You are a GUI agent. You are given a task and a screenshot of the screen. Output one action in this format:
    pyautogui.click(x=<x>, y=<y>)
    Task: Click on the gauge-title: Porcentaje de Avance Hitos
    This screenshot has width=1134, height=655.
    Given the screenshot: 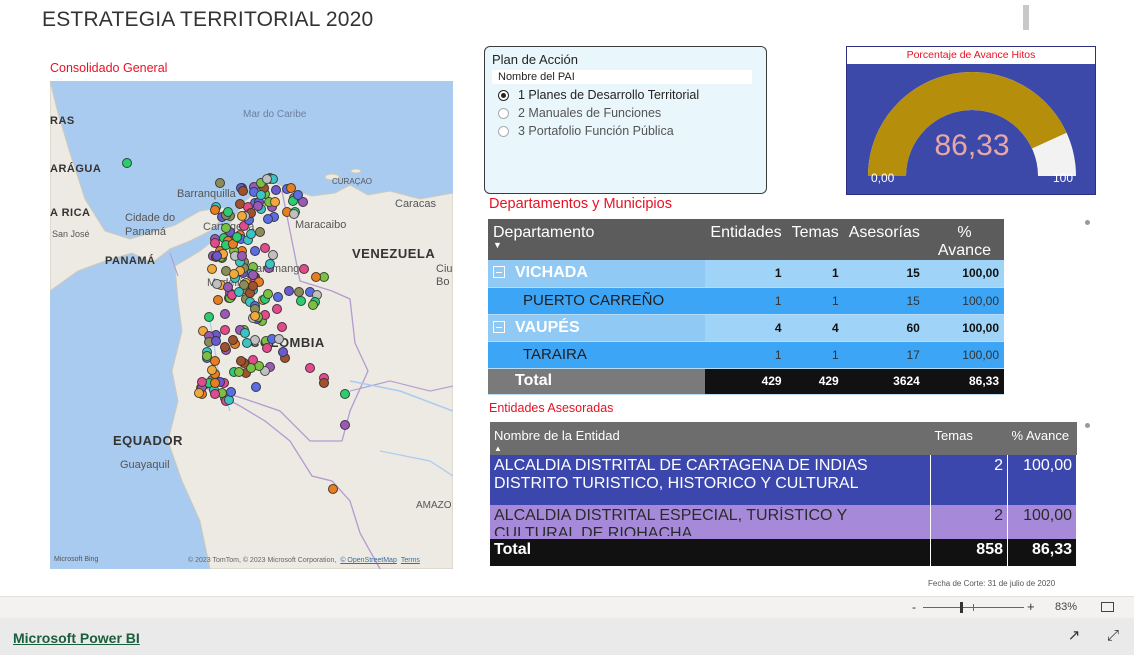 What is the action you would take?
    pyautogui.click(x=971, y=55)
    